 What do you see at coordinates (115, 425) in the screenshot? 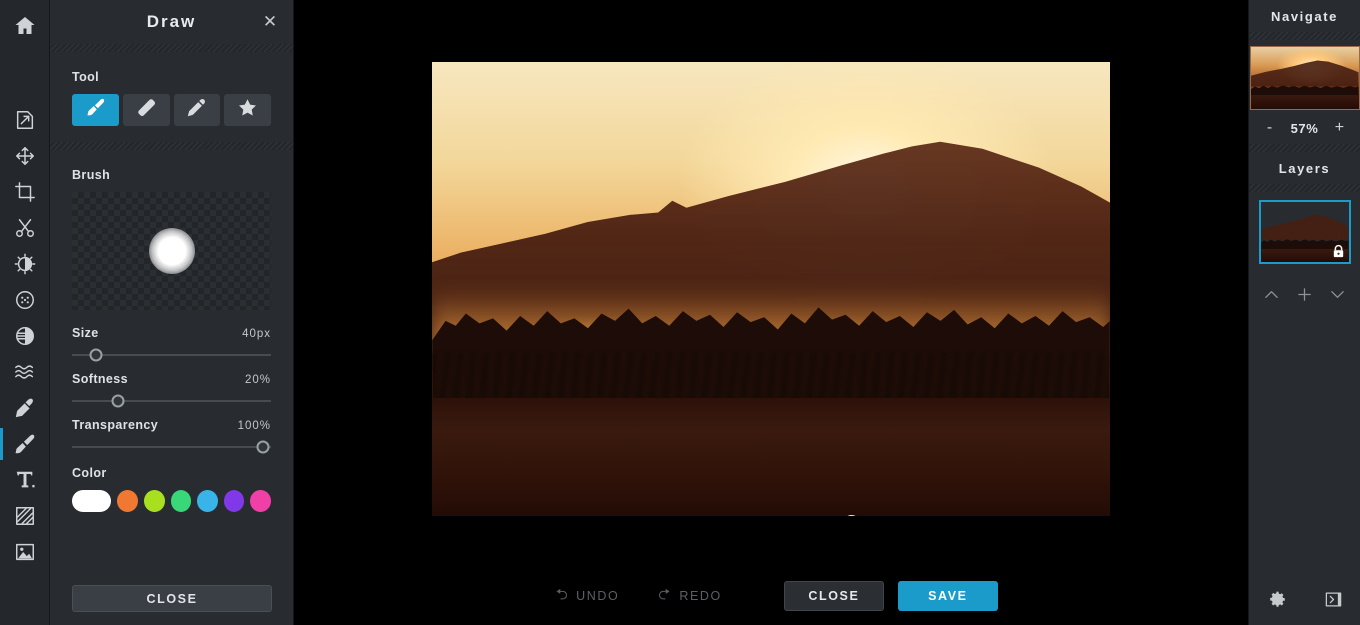
I see `slider-transparency-label: Transparency` at bounding box center [115, 425].